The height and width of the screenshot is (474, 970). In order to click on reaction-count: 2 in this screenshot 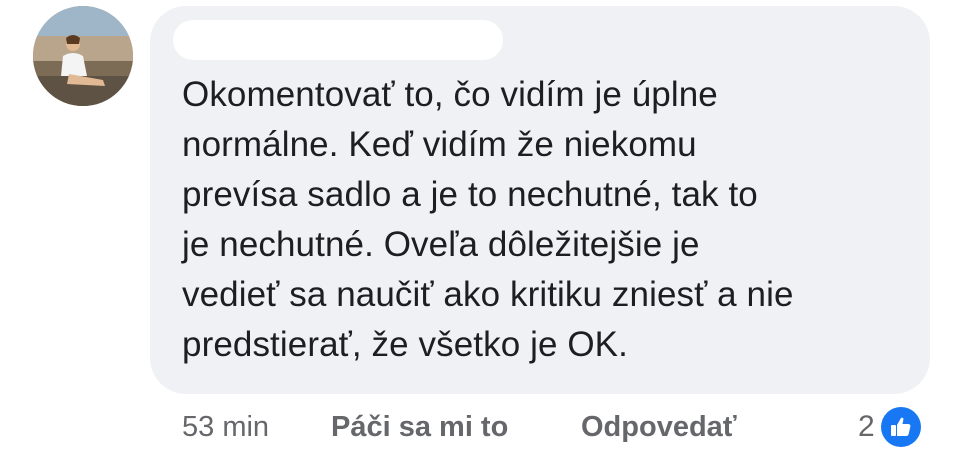, I will do `click(866, 426)`.